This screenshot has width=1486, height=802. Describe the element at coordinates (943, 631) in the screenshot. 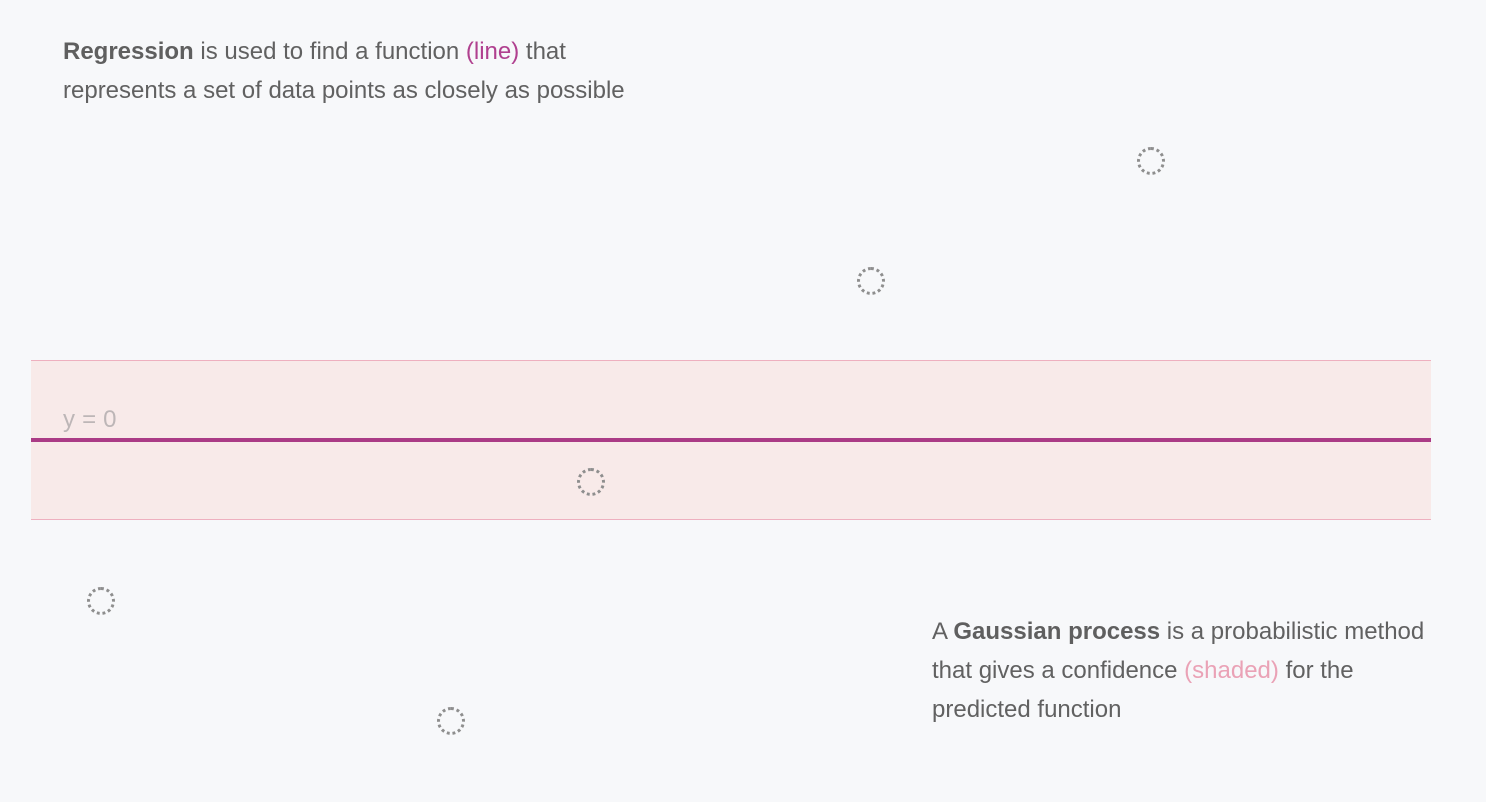

I see `gaussian-lead: A` at that location.